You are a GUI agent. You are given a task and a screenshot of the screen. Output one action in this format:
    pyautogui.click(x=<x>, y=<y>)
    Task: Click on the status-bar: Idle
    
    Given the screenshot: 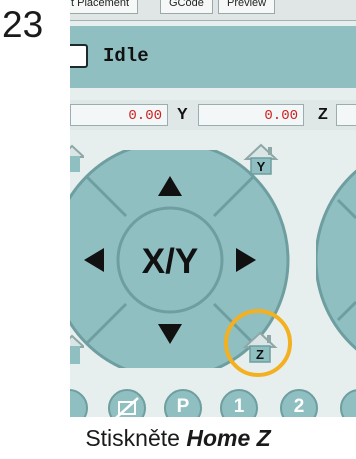 What is the action you would take?
    pyautogui.click(x=213, y=57)
    